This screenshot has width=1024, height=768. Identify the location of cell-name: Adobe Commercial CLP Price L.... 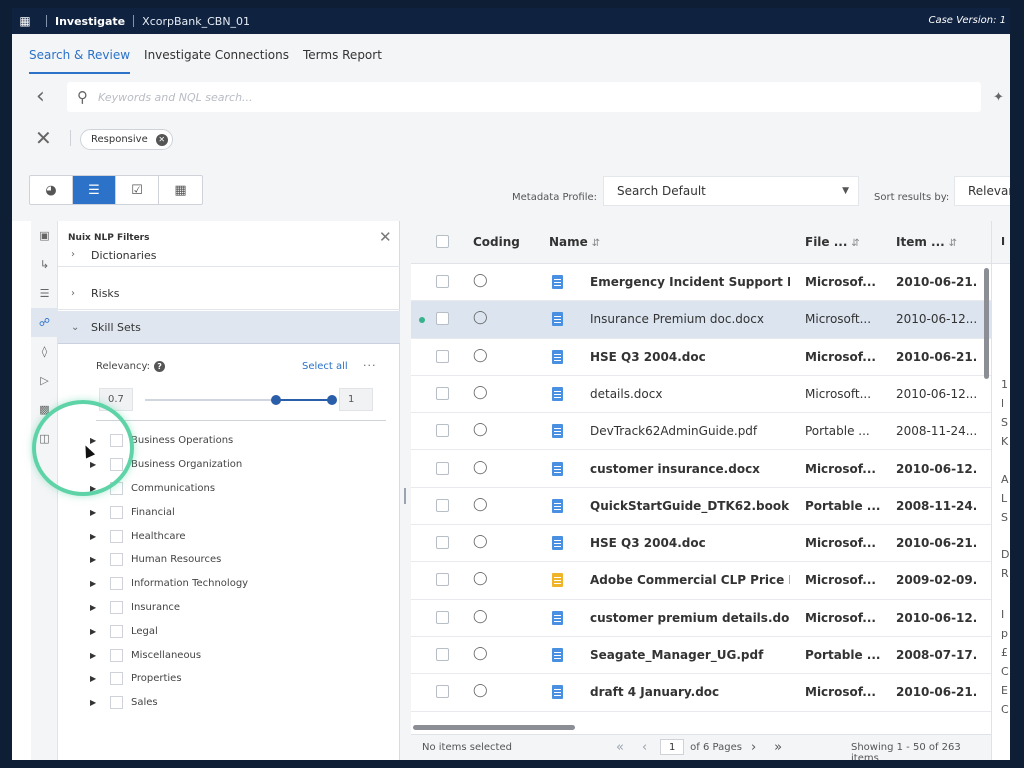
(690, 580).